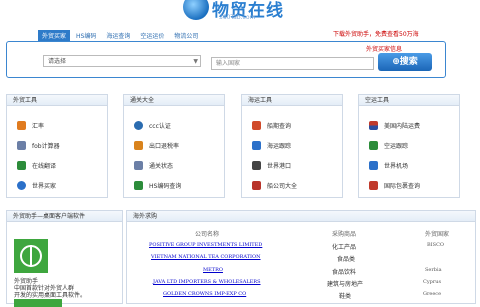  I want to click on tab-air-freight: 空运运价, so click(152, 35).